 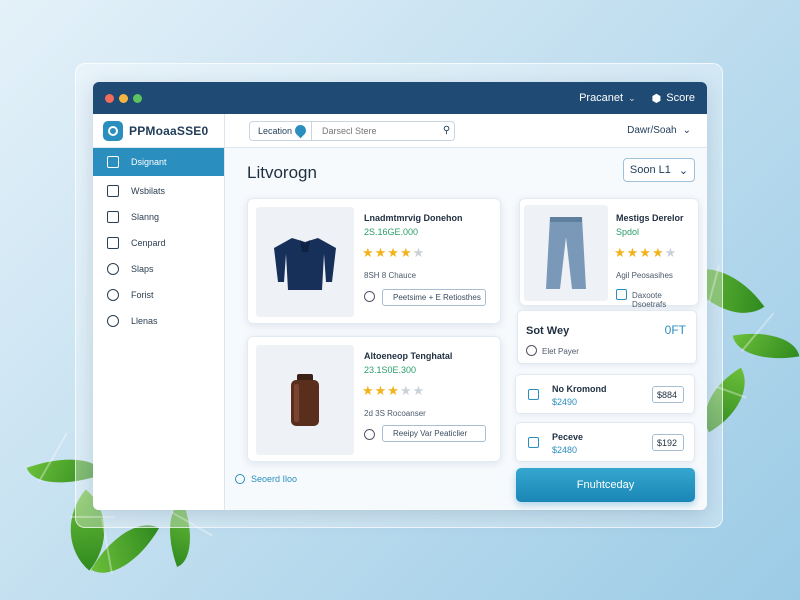 I want to click on checkout-button-label: Fnuhtceday, so click(x=605, y=485).